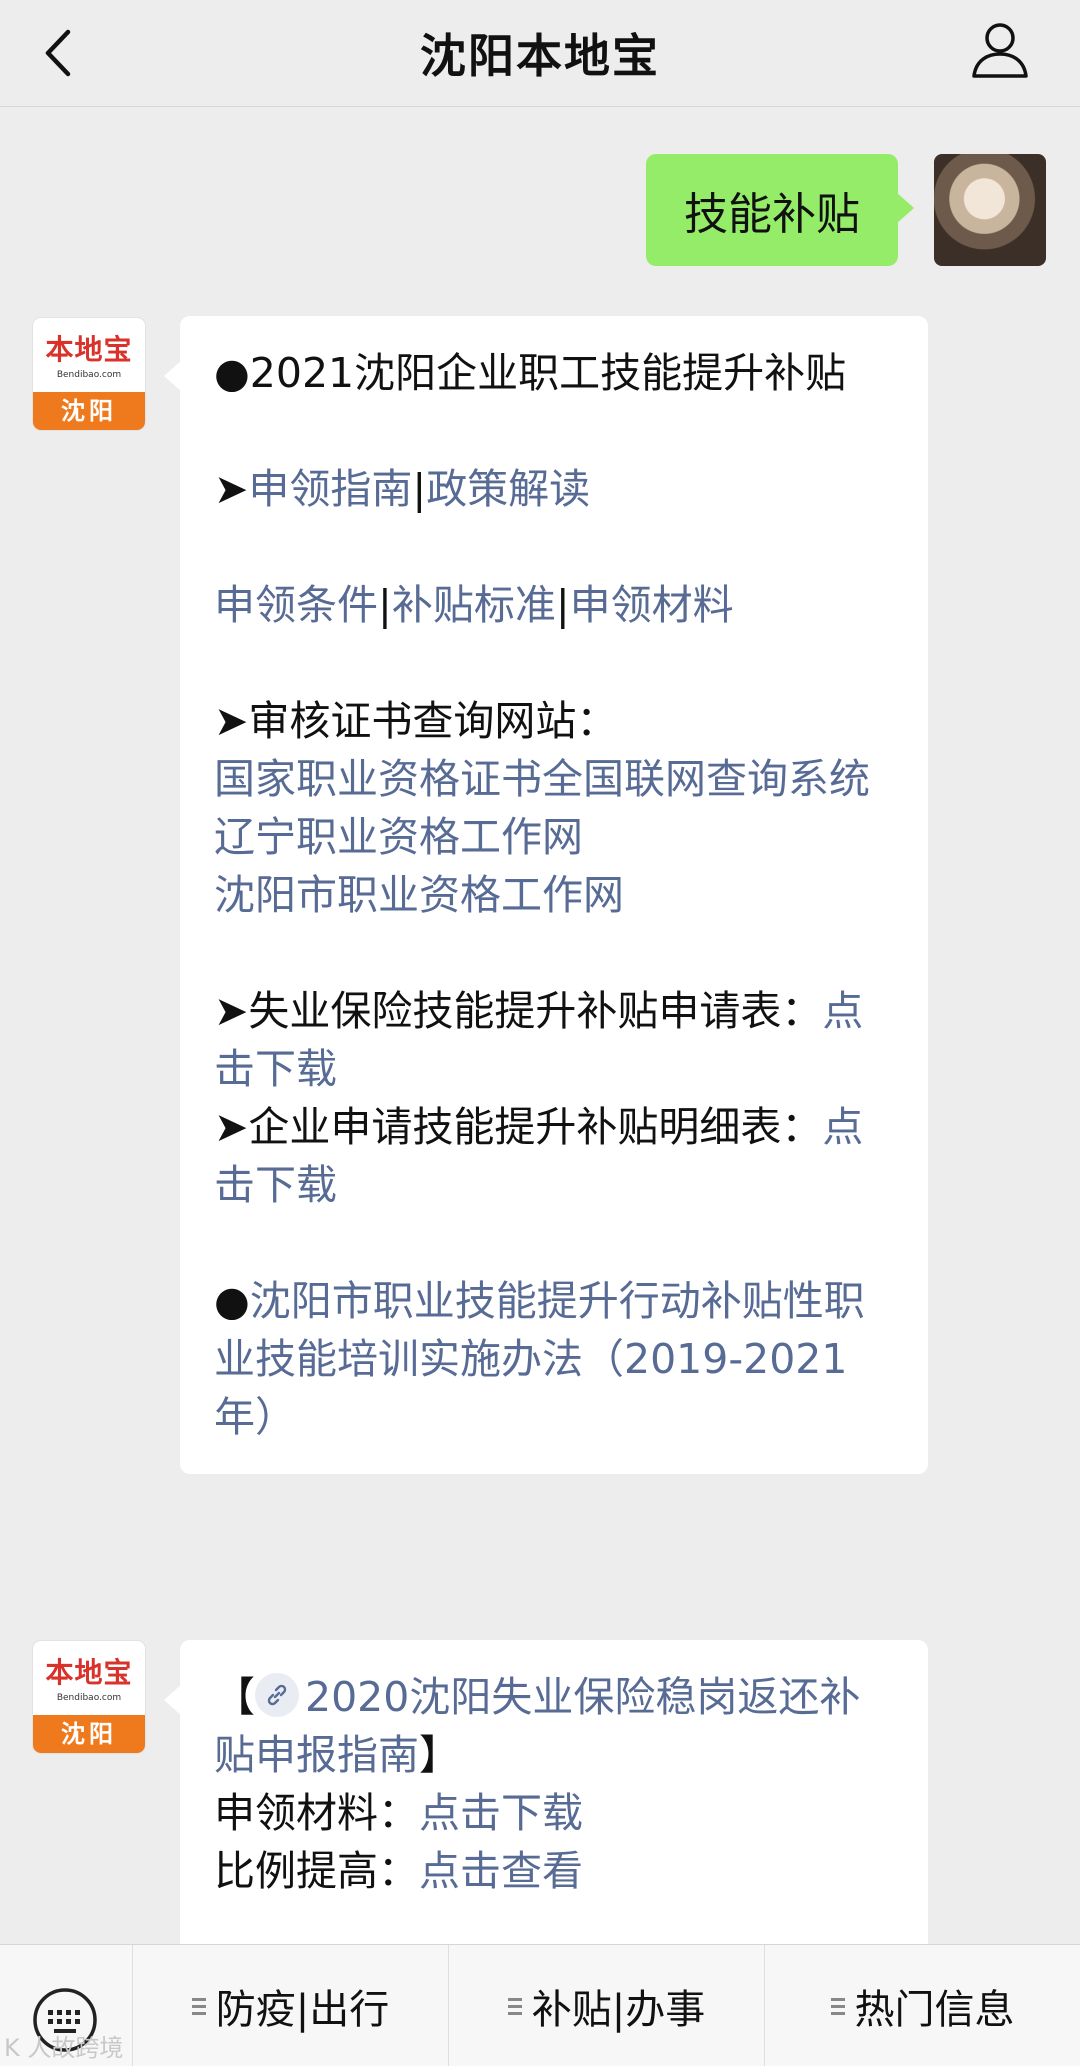 This screenshot has width=1080, height=2066. Describe the element at coordinates (508, 489) in the screenshot. I see `link-policy-reading: 政策解读` at that location.